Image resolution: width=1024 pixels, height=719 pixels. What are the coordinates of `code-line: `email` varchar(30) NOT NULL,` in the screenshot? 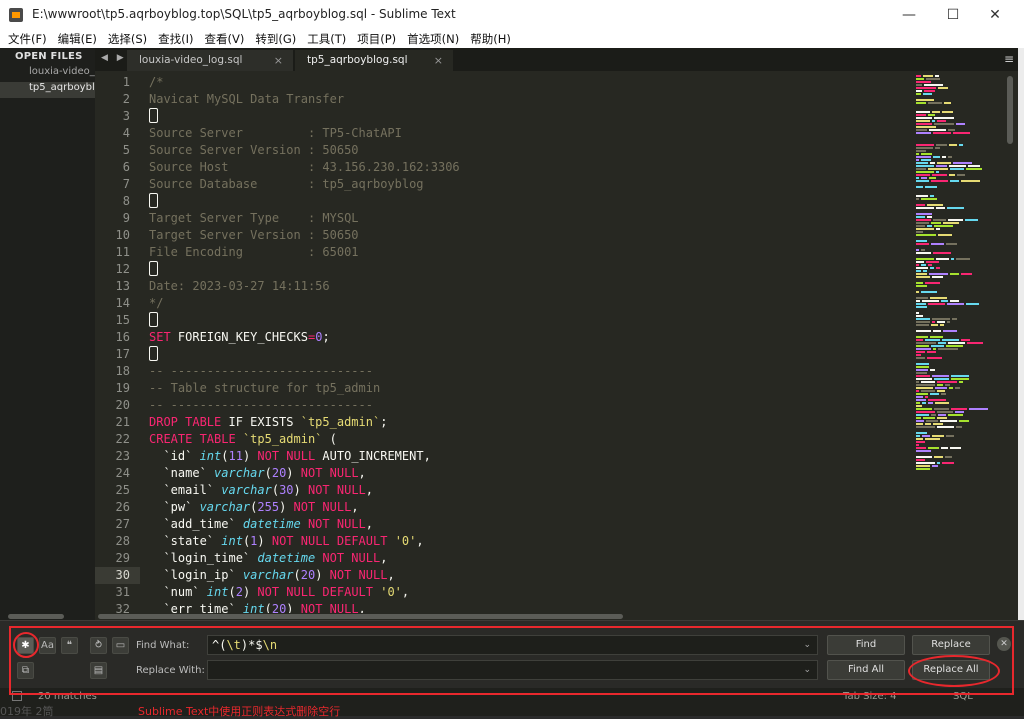 It's located at (261, 490).